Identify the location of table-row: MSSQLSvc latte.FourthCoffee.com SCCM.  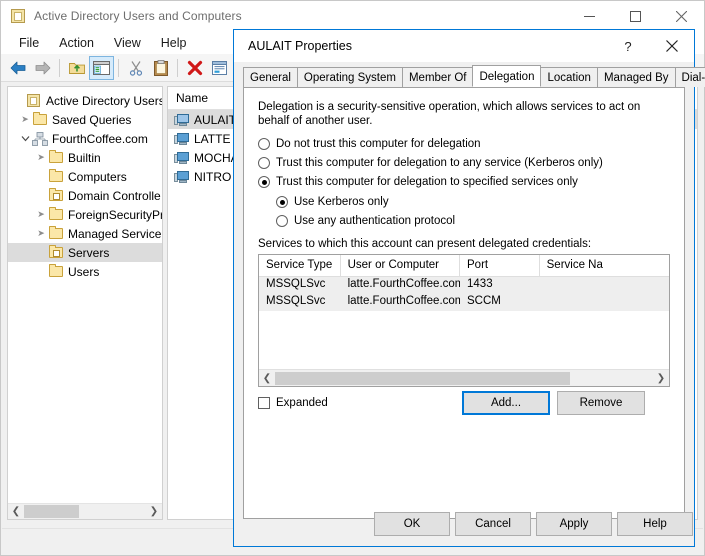
(464, 302).